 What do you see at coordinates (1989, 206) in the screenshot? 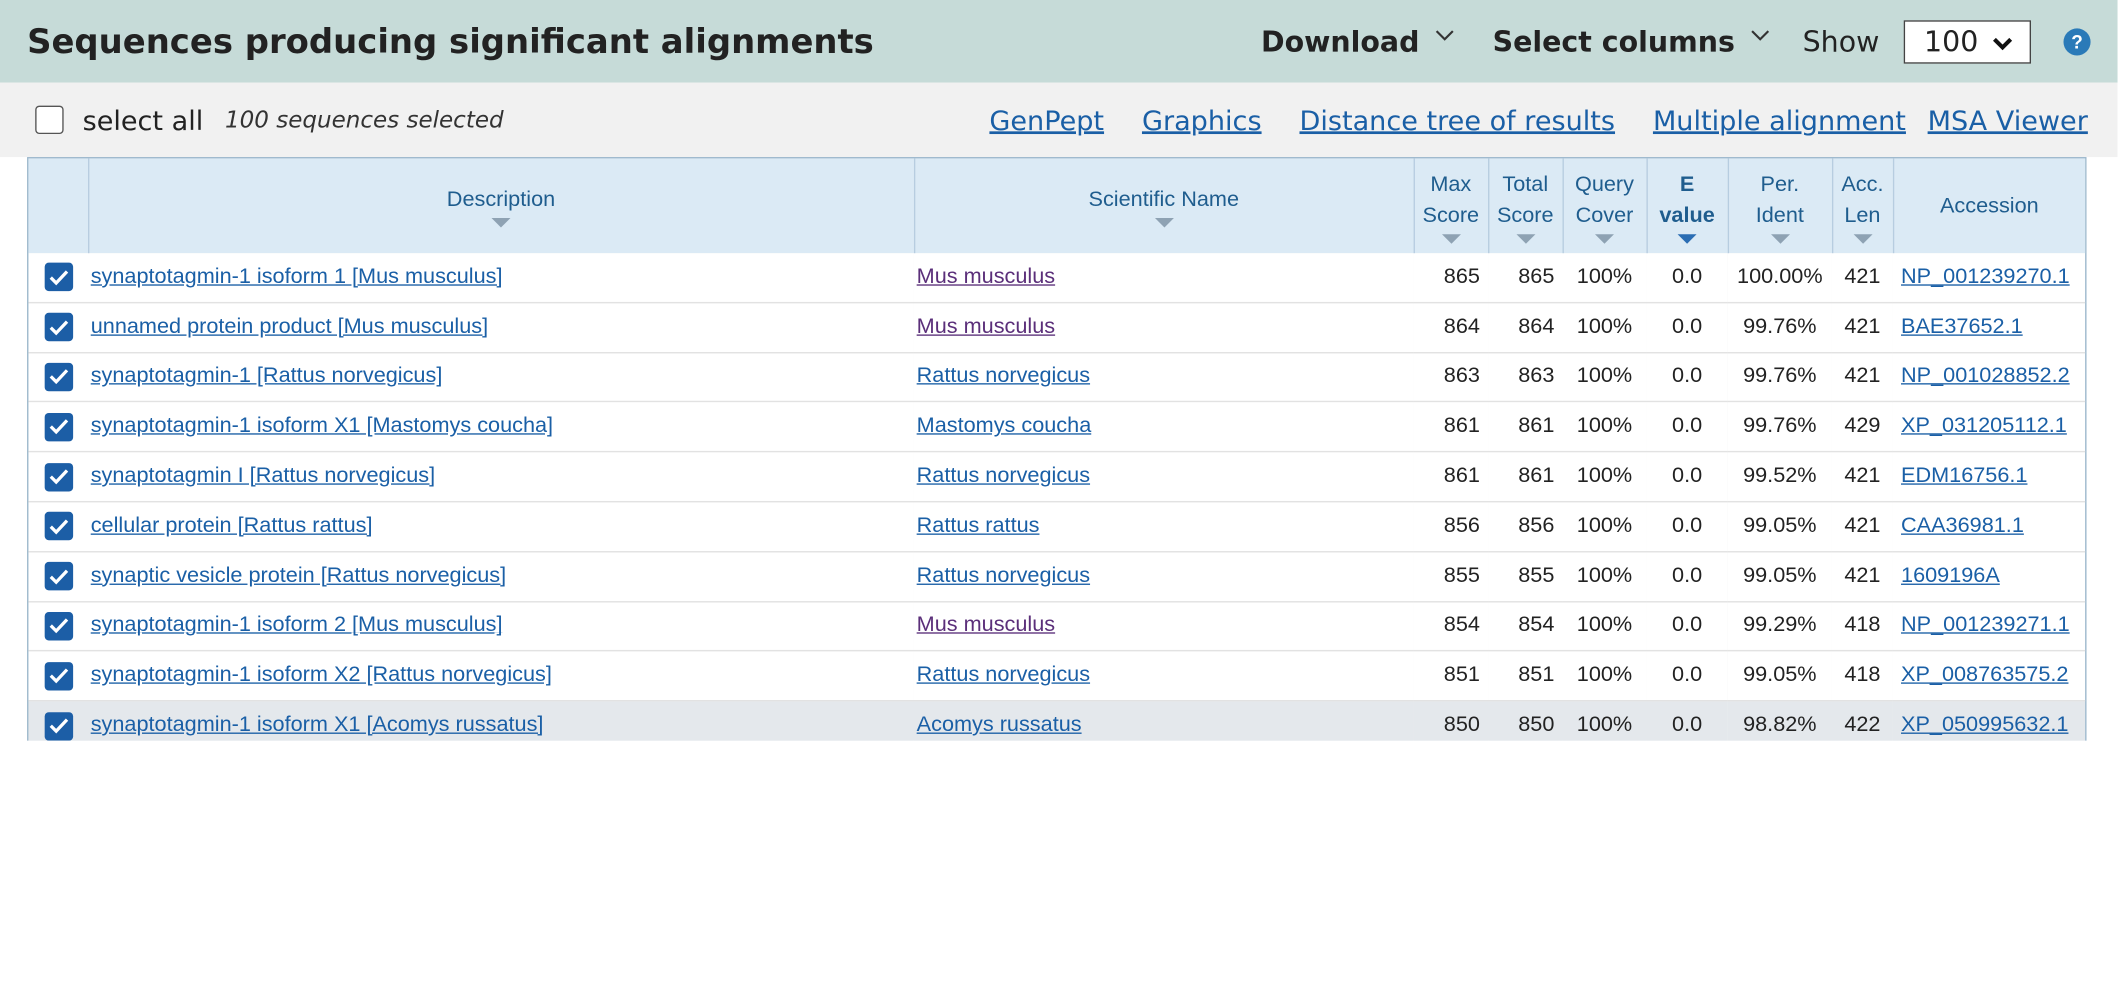
I see `column-header-accession: Accession` at bounding box center [1989, 206].